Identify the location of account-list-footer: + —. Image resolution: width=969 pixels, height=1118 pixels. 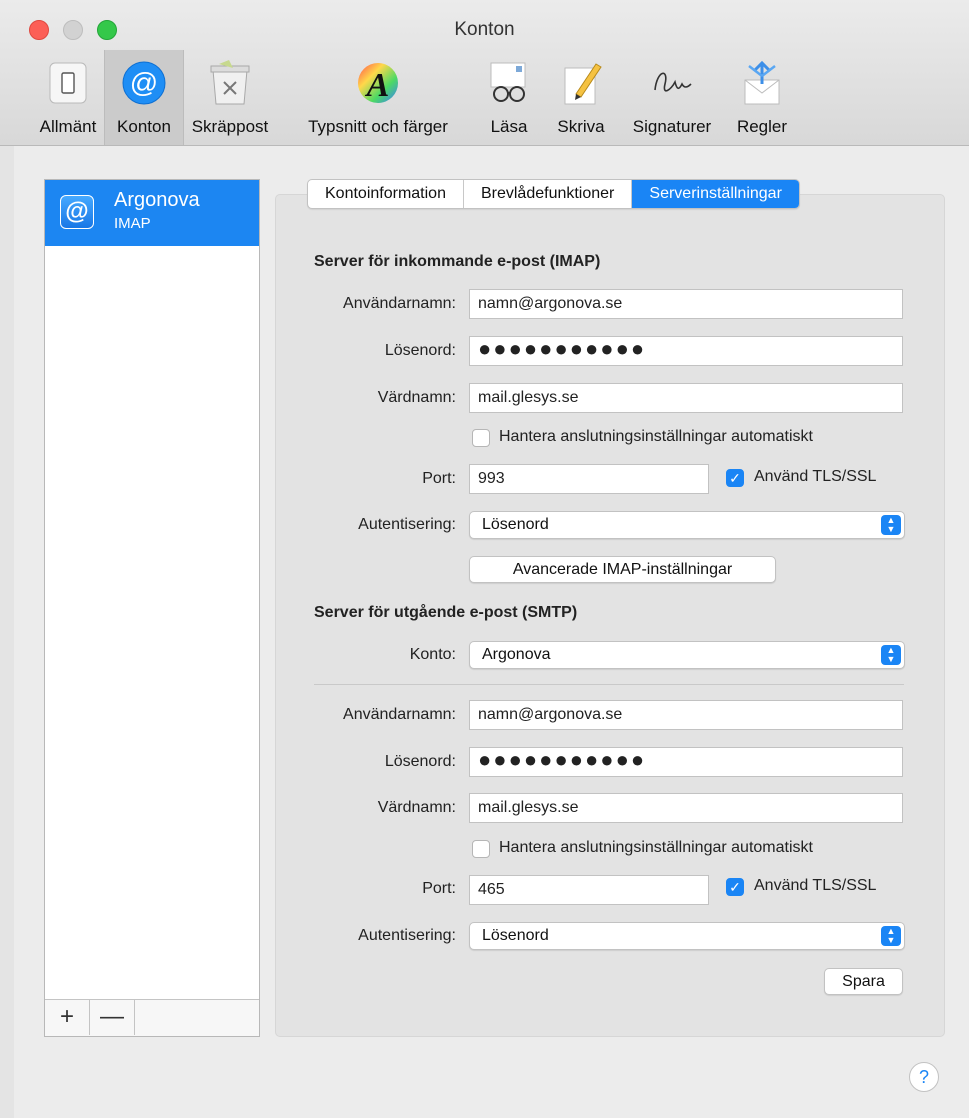
(152, 1017).